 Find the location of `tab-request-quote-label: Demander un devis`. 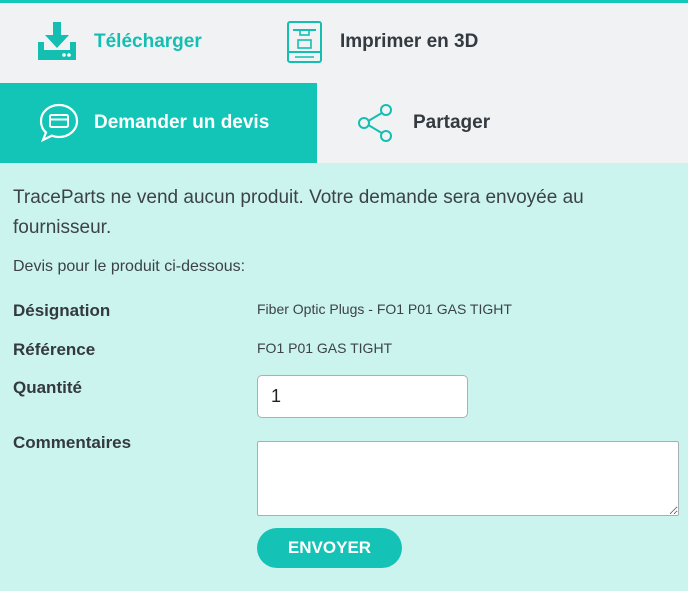

tab-request-quote-label: Demander un devis is located at coordinates (182, 122).